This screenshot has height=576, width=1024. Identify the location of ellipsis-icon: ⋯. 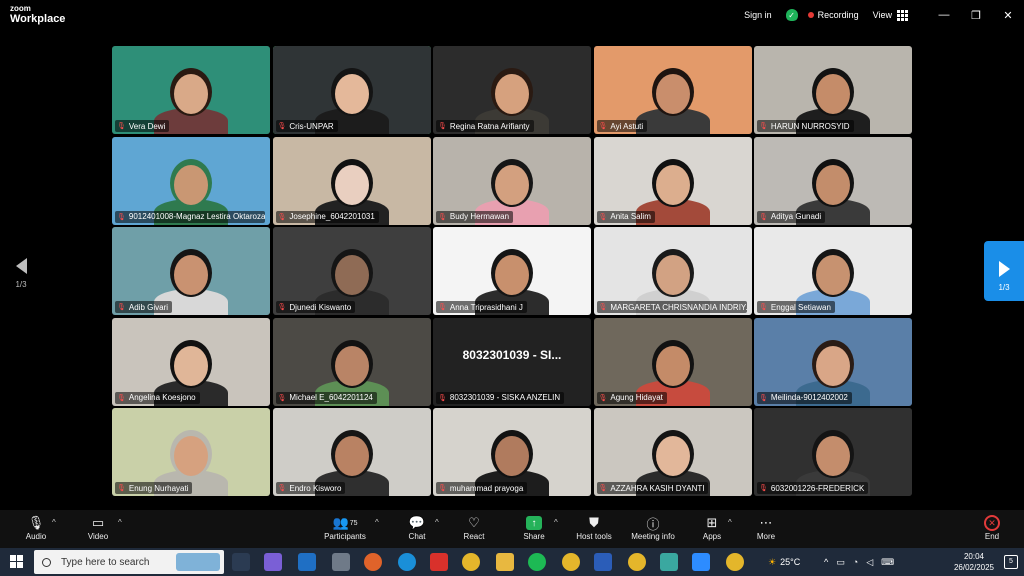
(766, 522).